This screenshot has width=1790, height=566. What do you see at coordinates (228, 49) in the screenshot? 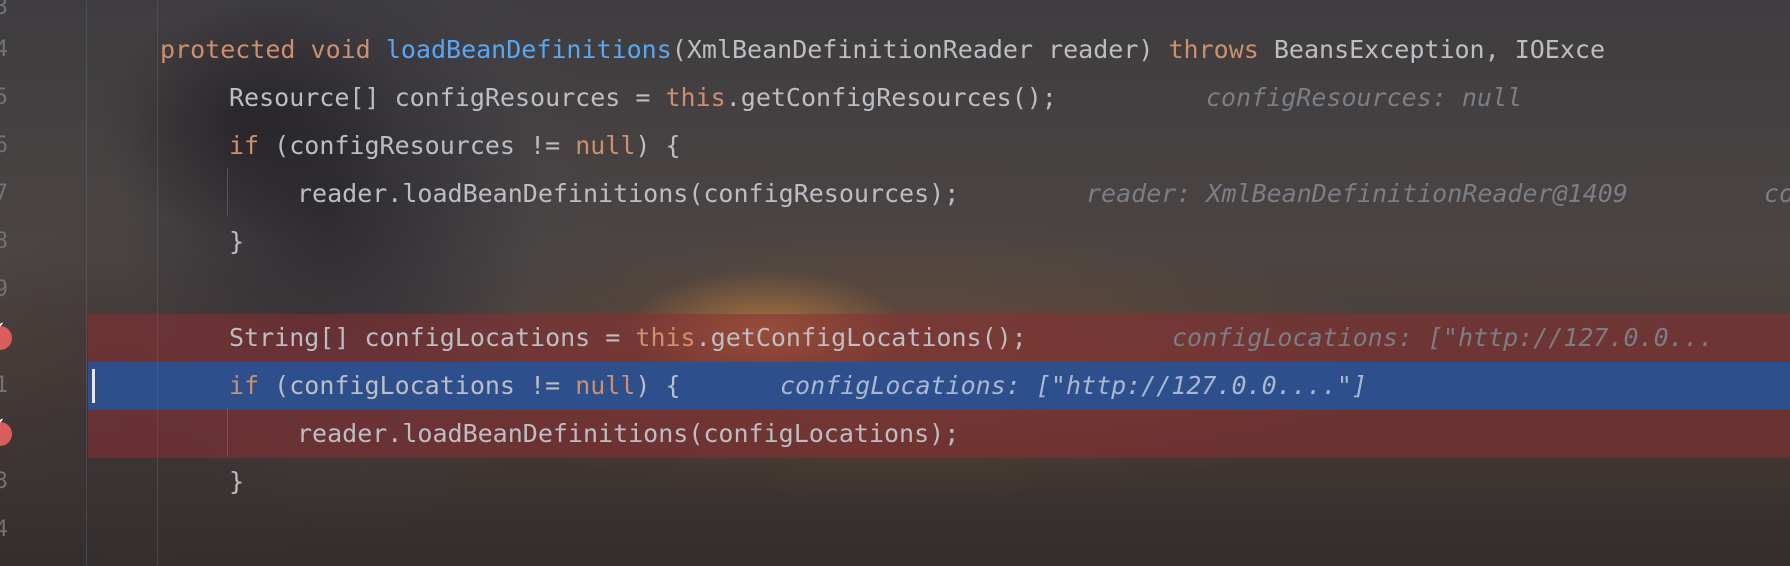
I see `keyword: protected` at bounding box center [228, 49].